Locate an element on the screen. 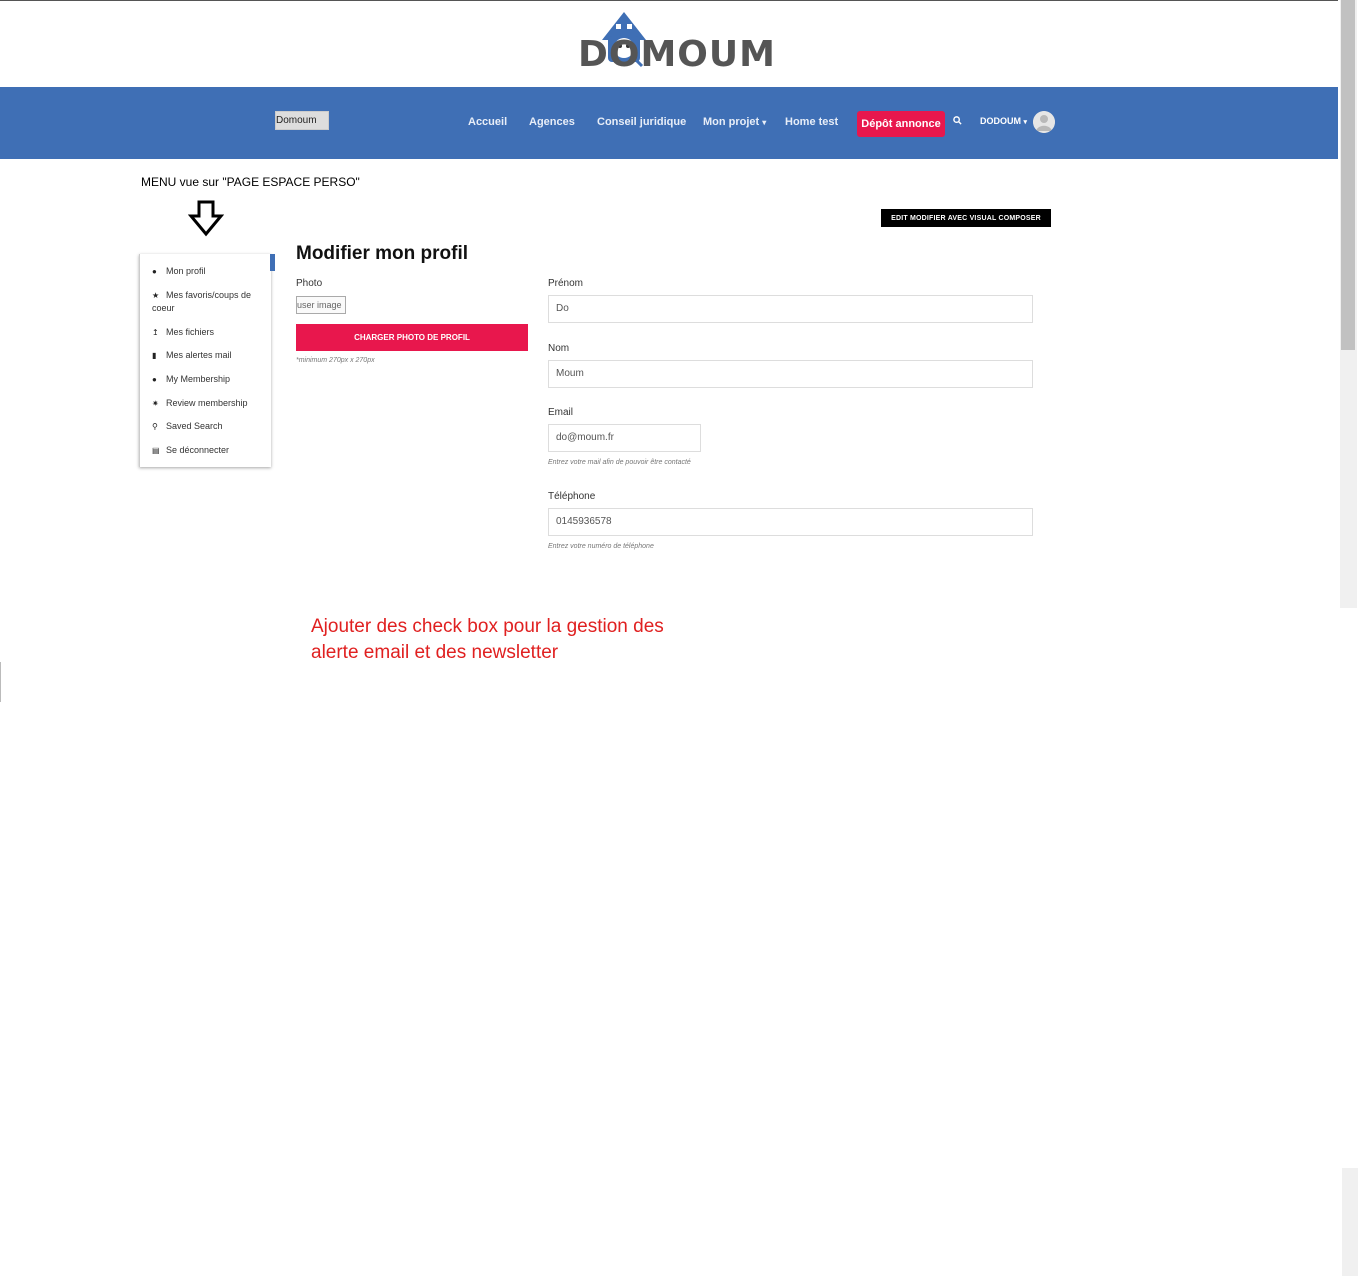 The image size is (1366, 1276). nav-conseil-juridique: Conseil juridique is located at coordinates (641, 122).